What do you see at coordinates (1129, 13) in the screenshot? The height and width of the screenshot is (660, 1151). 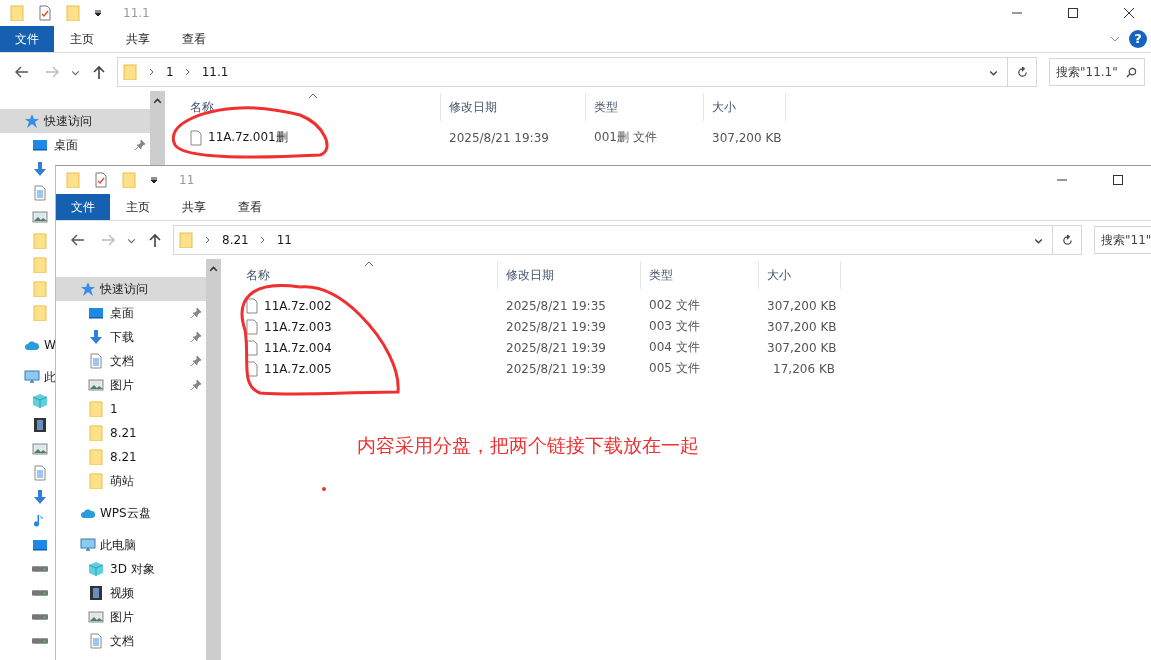 I see `close-icon` at bounding box center [1129, 13].